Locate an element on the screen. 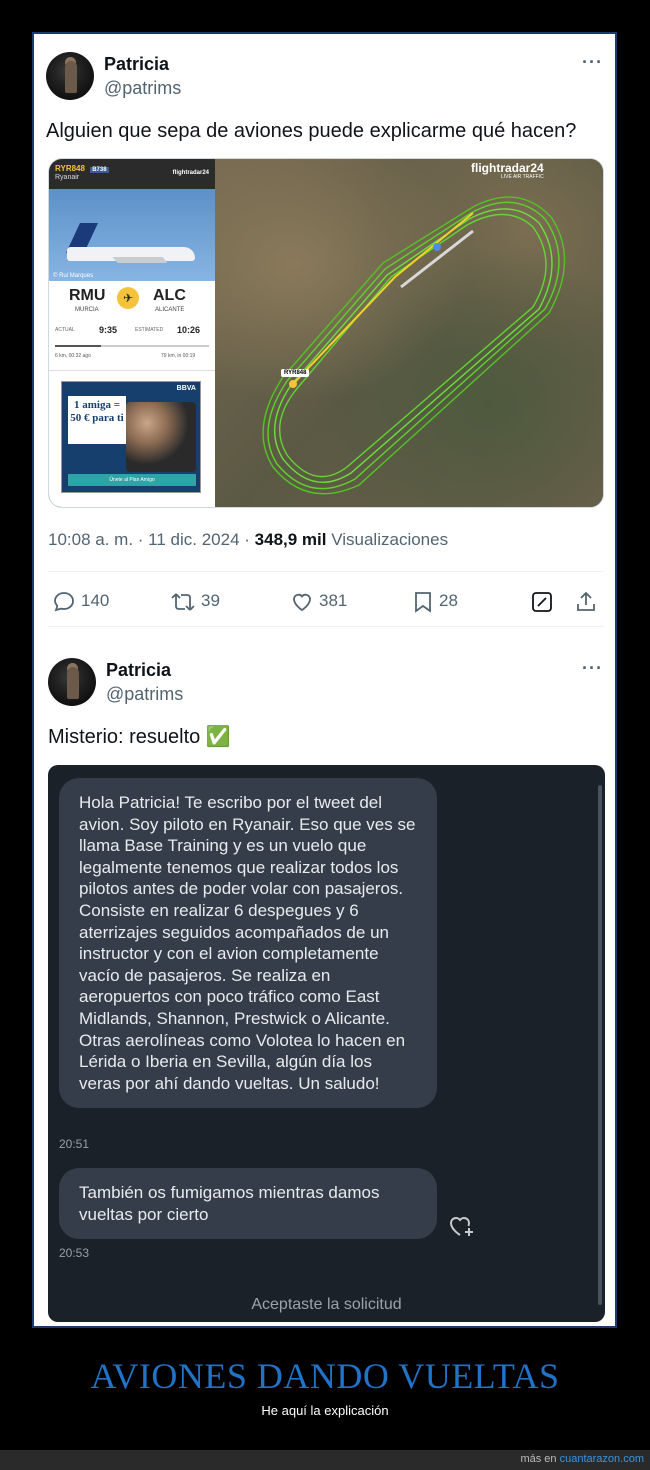 This screenshot has width=650, height=1470. flight-header: RYR848 B738 Ryanair flightradar24 is located at coordinates (132, 174).